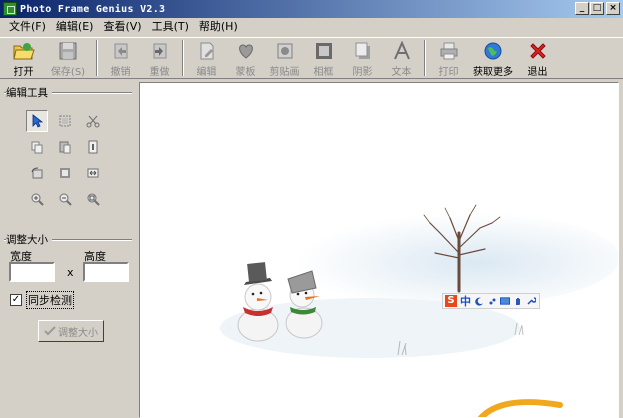 This screenshot has height=418, width=623. What do you see at coordinates (16, 300) in the screenshot?
I see `sync-checkbox: ✓` at bounding box center [16, 300].